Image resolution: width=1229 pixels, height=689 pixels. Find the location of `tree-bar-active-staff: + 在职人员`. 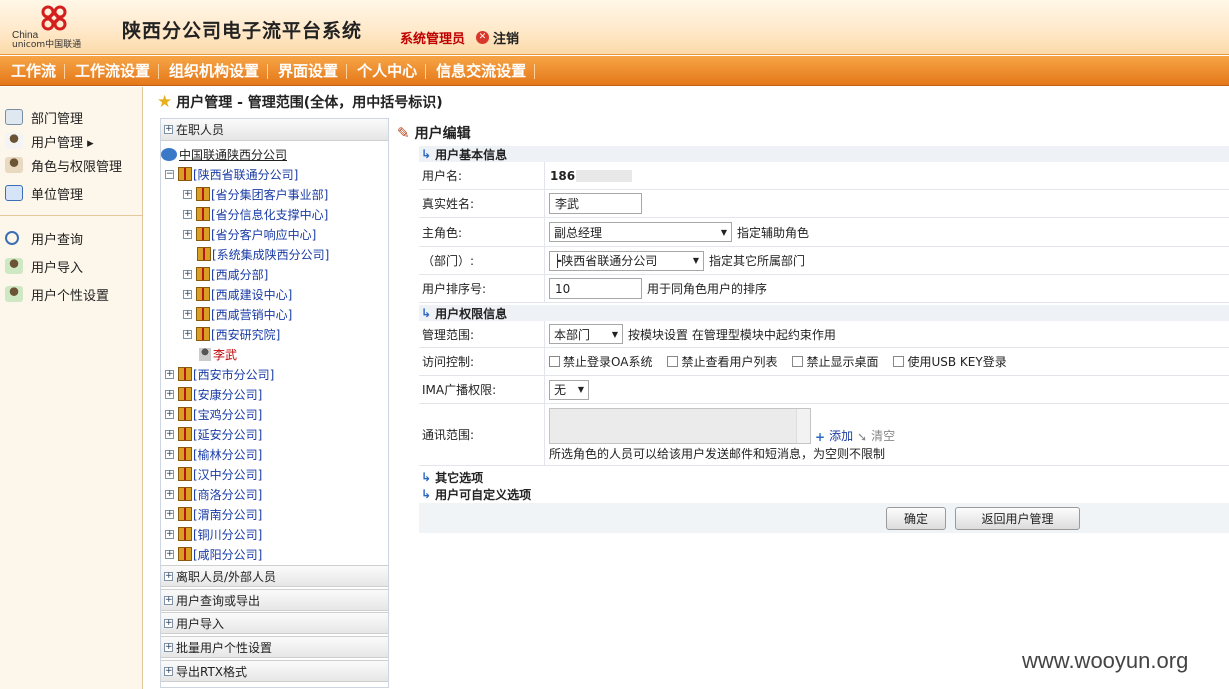

tree-bar-active-staff: + 在职人员 is located at coordinates (274, 130).